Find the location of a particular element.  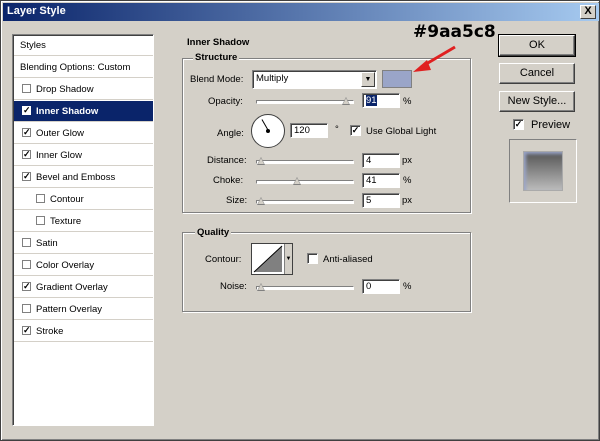

distance-slider is located at coordinates (305, 161).